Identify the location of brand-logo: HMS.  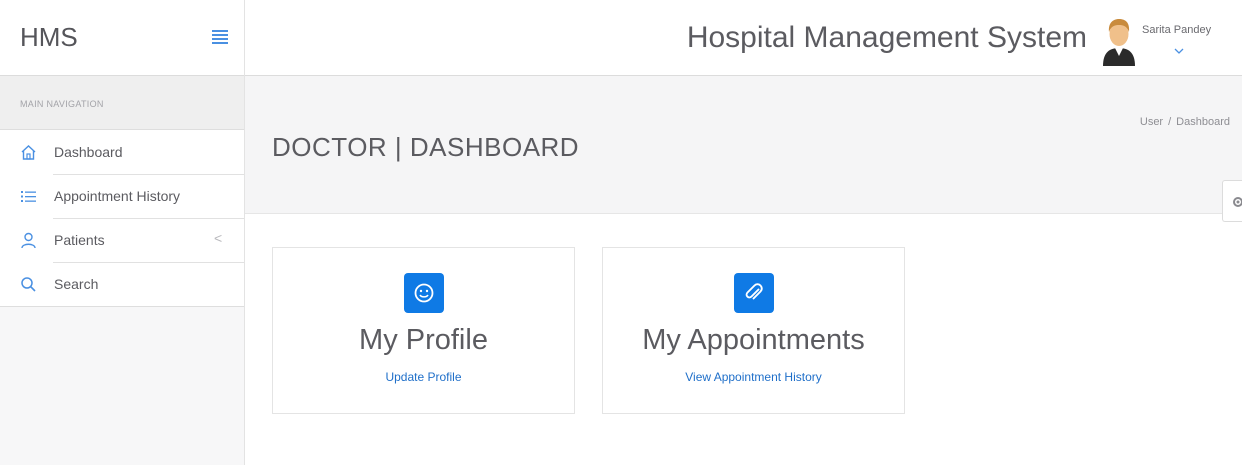
(49, 37).